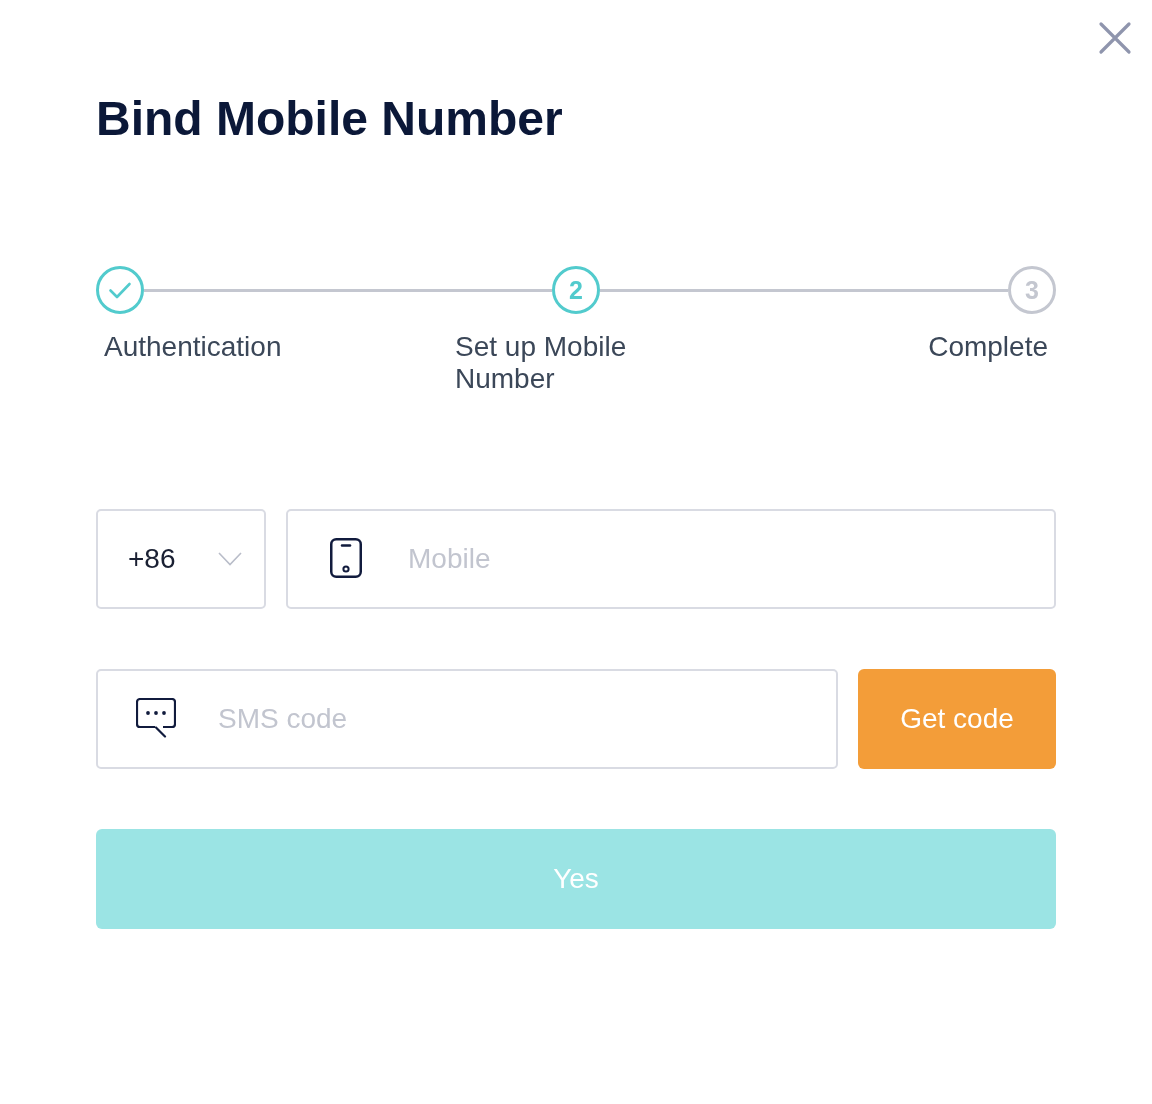  Describe the element at coordinates (346, 558) in the screenshot. I see `phone-icon` at that location.